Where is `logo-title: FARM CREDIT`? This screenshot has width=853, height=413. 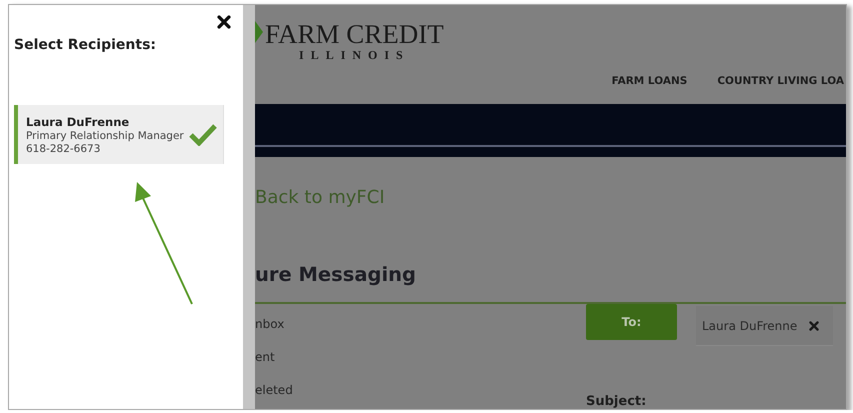 logo-title: FARM CREDIT is located at coordinates (354, 34).